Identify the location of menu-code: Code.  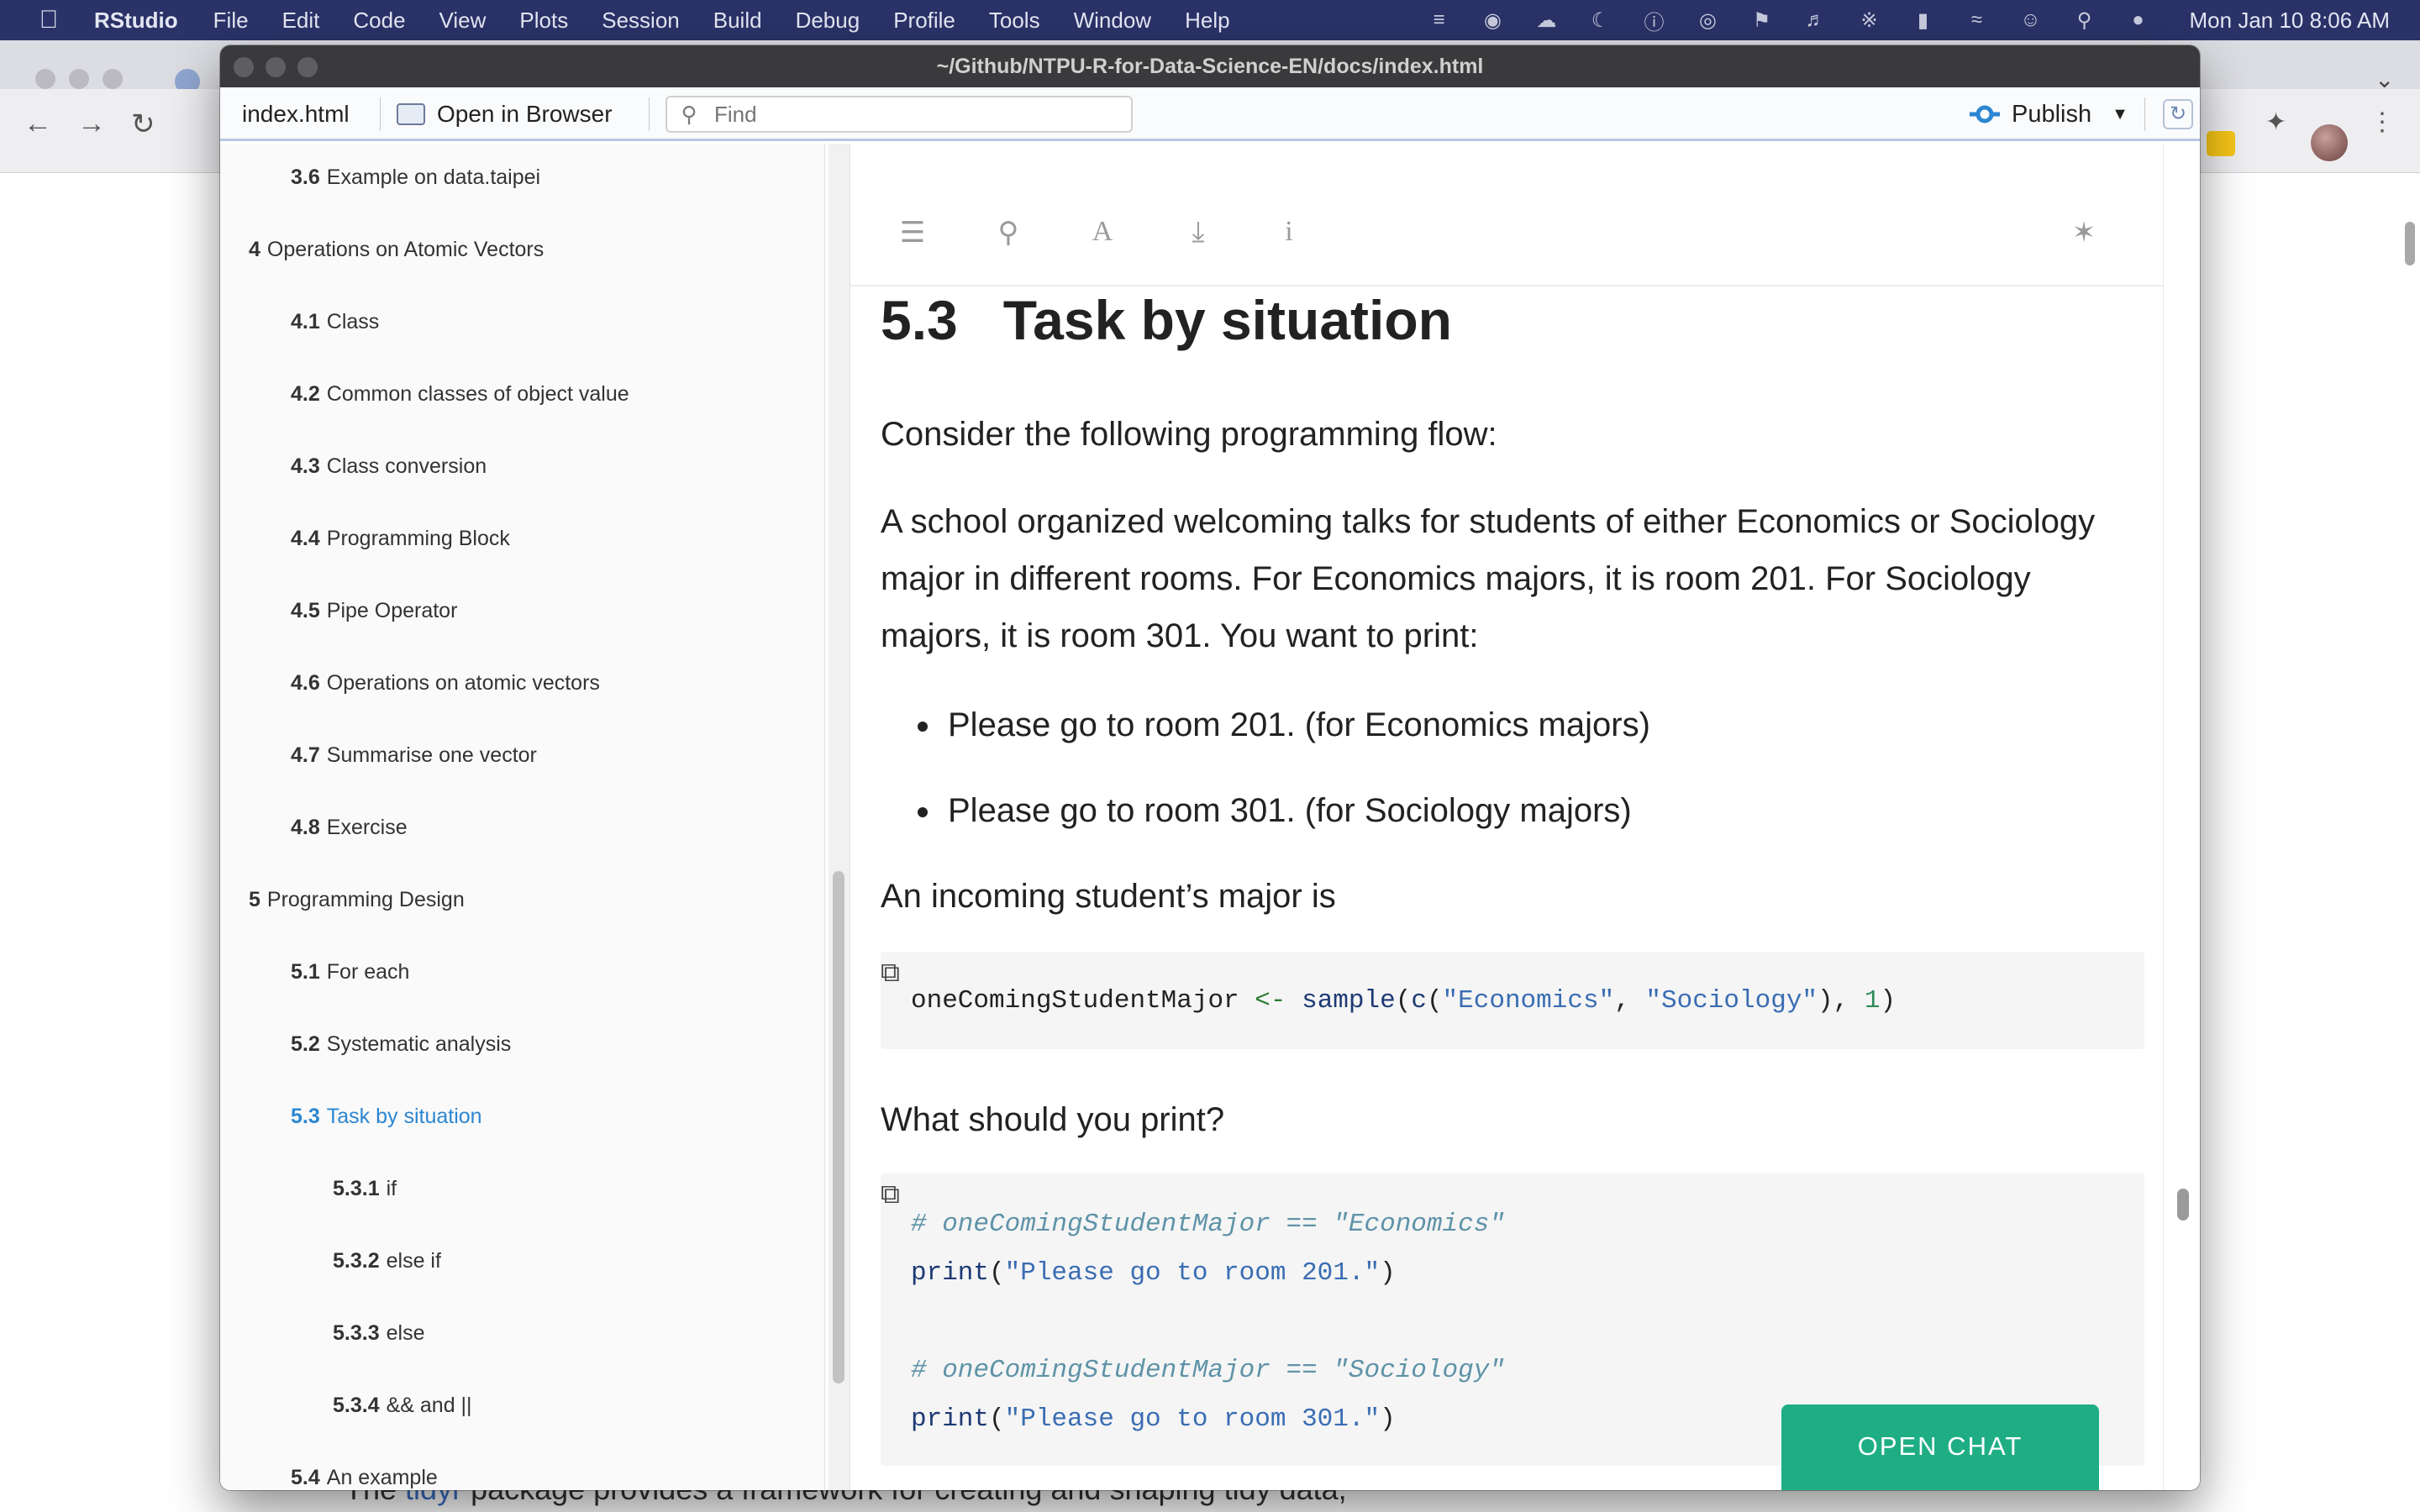
(379, 21).